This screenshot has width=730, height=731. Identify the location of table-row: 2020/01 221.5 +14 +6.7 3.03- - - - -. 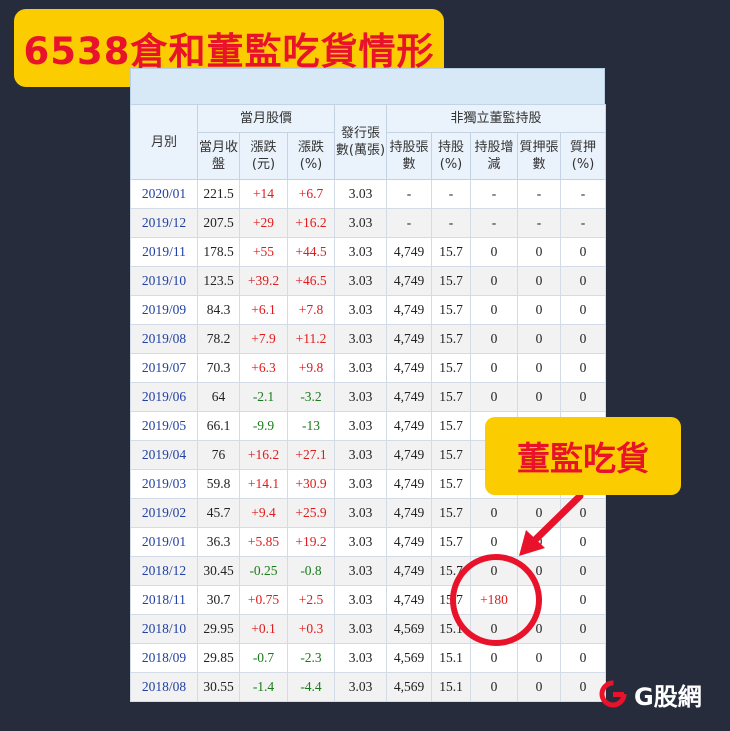
(368, 194).